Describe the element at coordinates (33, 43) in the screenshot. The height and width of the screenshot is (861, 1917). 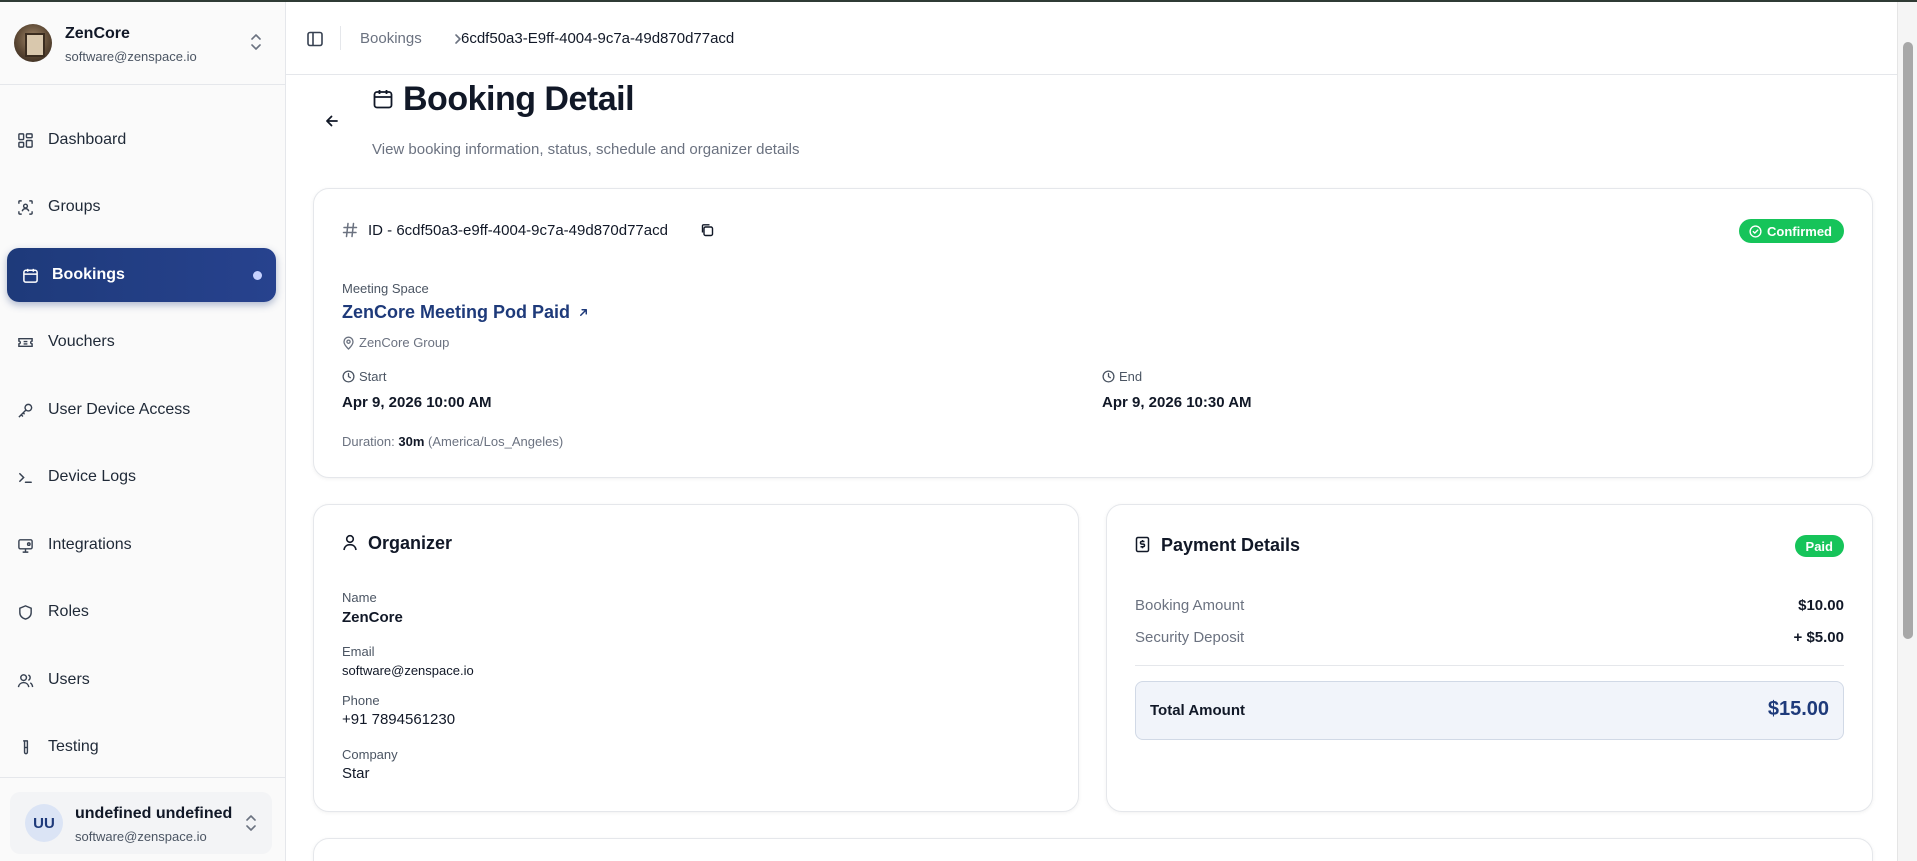
I see `workspace-logo` at that location.